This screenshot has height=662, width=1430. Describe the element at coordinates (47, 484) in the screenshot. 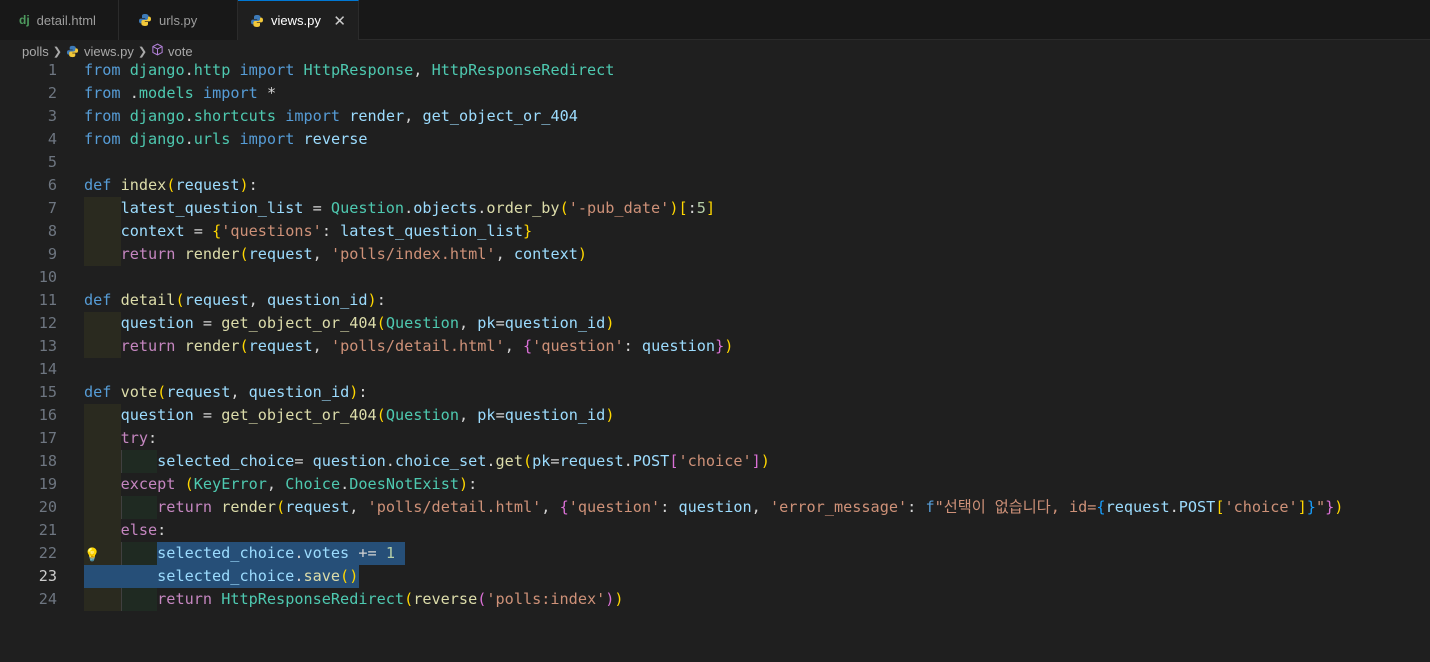

I see `line-number: 19` at that location.